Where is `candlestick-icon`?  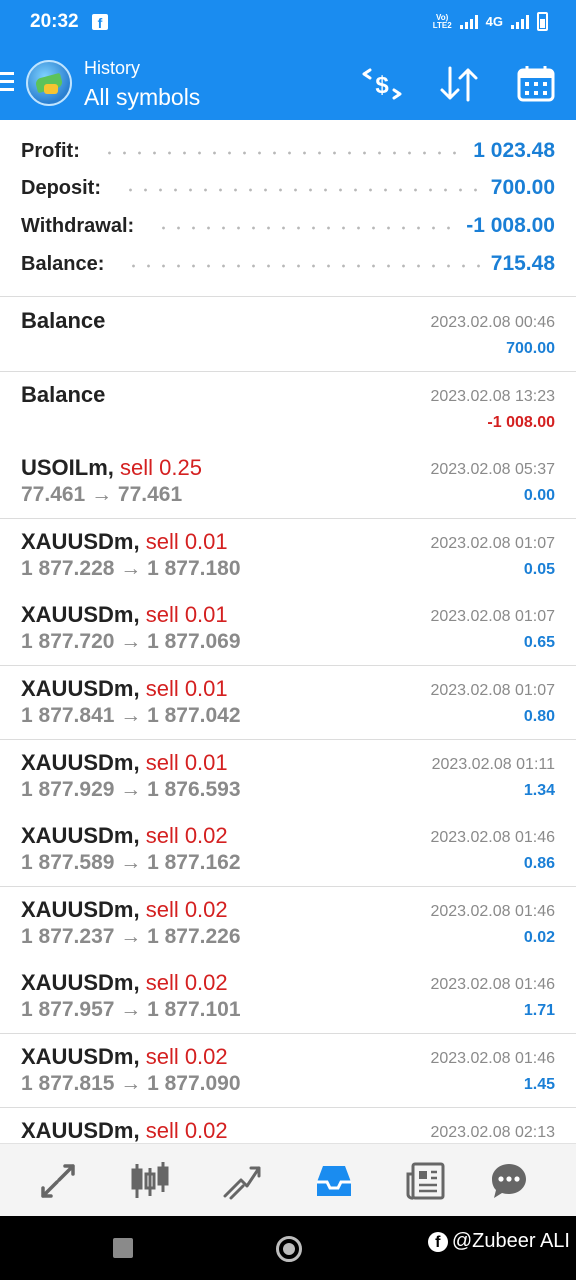
candlestick-icon is located at coordinates (150, 1181).